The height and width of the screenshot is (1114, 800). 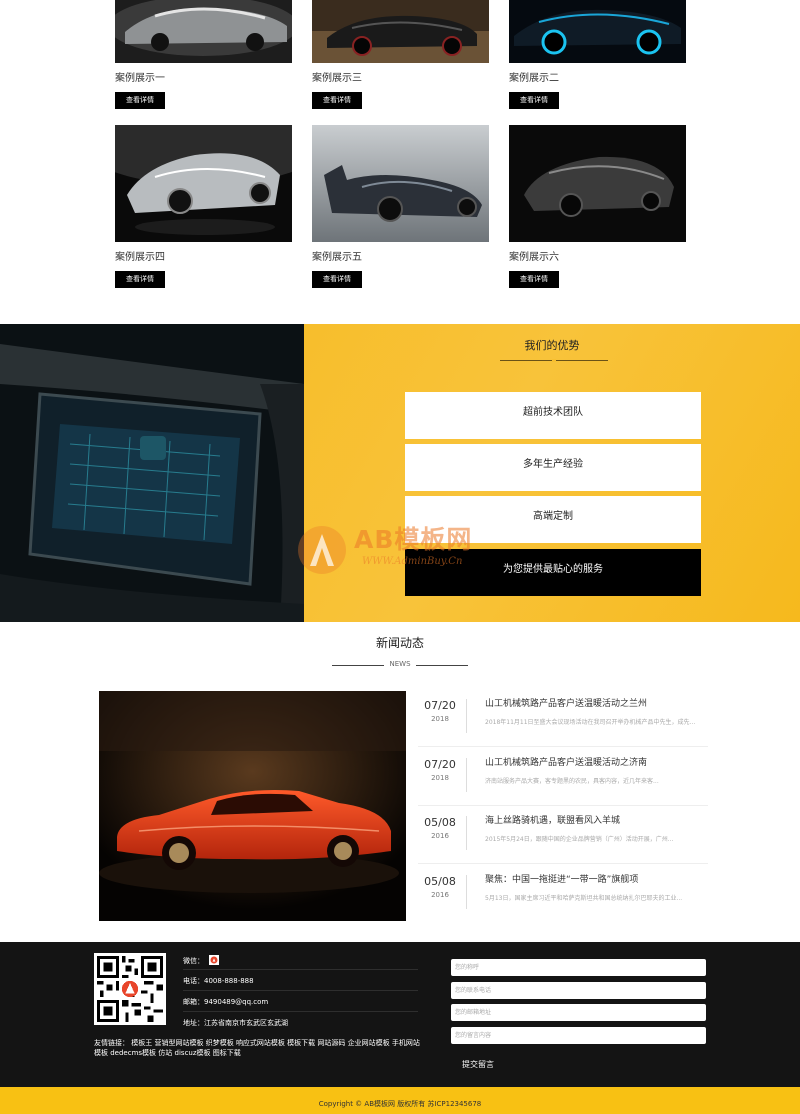 I want to click on case-card: 案例展示五 查看详情, so click(x=400, y=206).